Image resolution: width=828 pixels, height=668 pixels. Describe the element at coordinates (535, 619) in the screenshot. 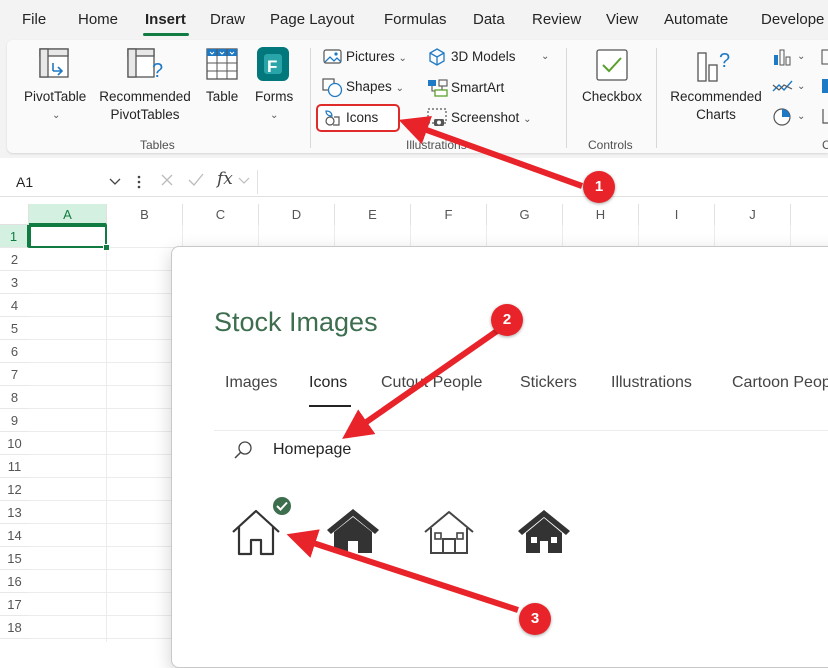

I see `annotation-badge-3: 3` at that location.